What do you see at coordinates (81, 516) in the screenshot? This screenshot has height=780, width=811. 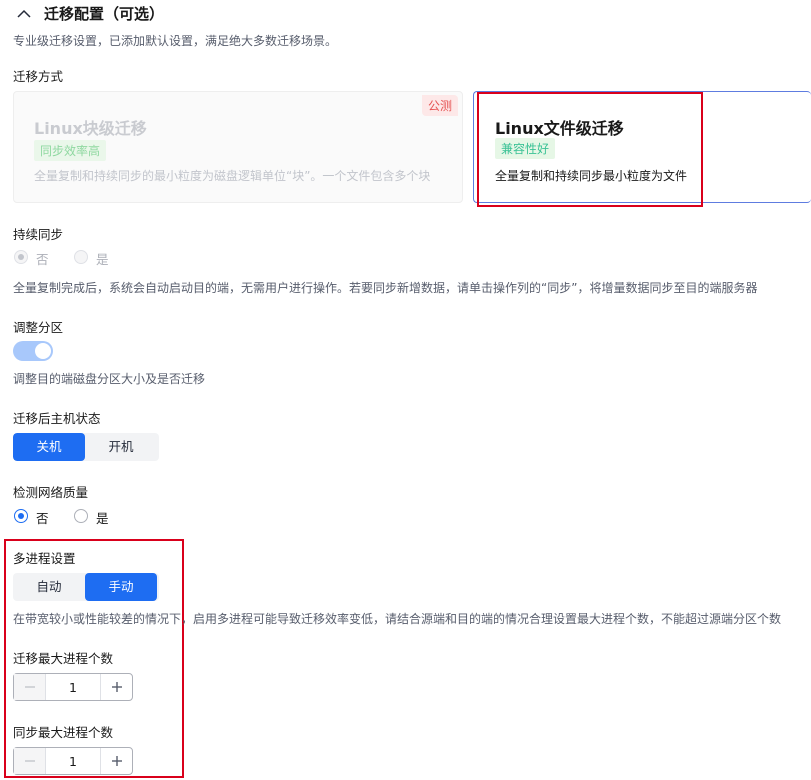 I see `network-radio-yes` at bounding box center [81, 516].